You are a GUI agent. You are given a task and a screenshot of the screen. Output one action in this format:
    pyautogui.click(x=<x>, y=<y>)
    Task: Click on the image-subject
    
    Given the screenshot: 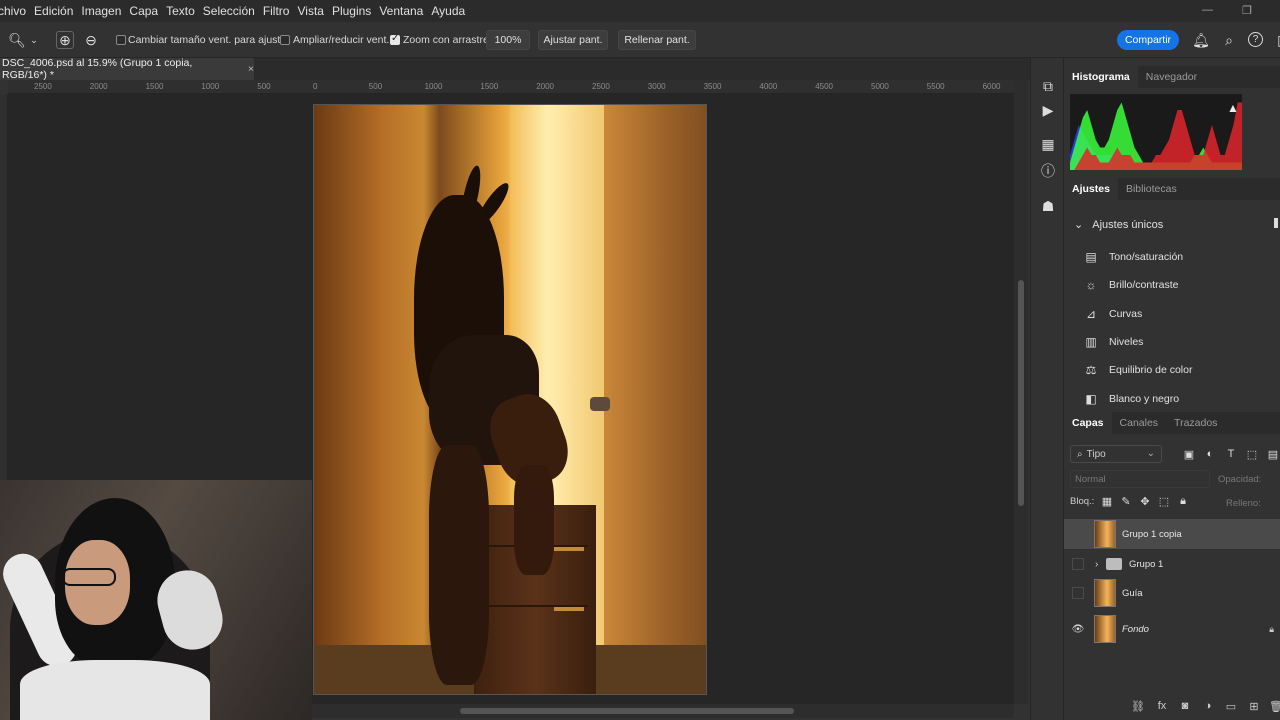 What is the action you would take?
    pyautogui.click(x=476, y=427)
    